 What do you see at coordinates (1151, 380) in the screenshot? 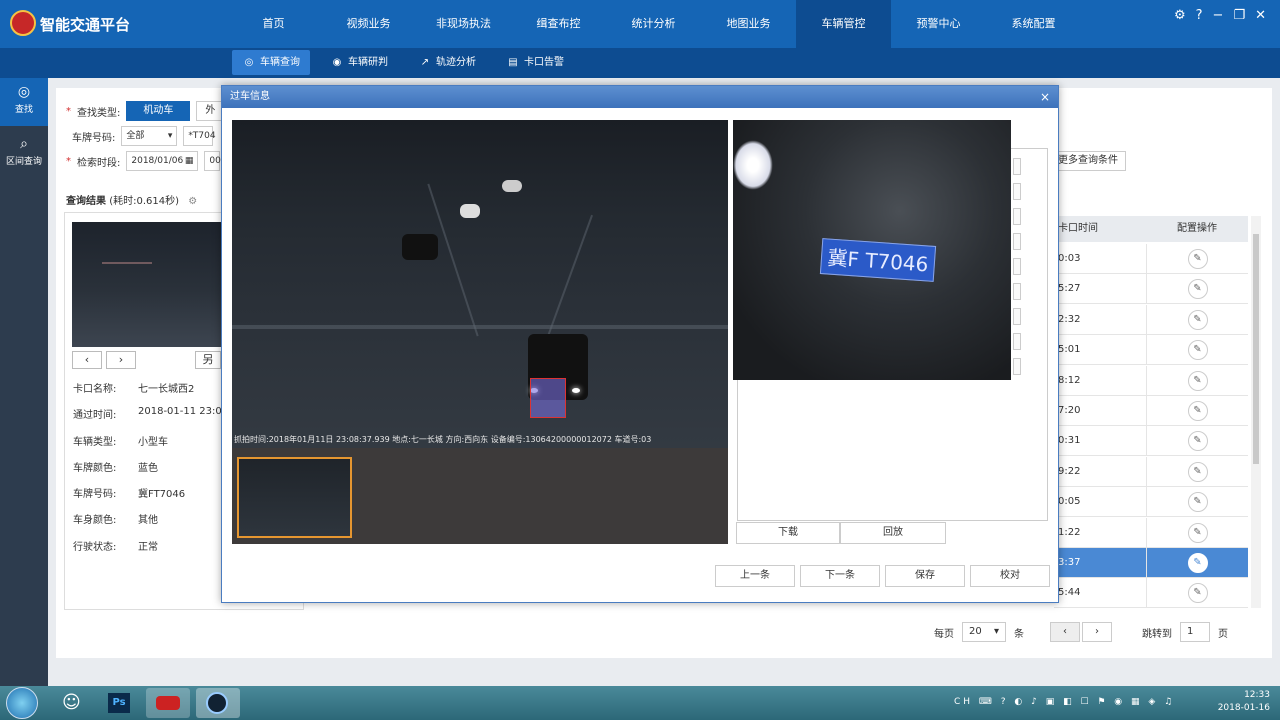
I see `table-row: 8:12 ✎` at bounding box center [1151, 380].